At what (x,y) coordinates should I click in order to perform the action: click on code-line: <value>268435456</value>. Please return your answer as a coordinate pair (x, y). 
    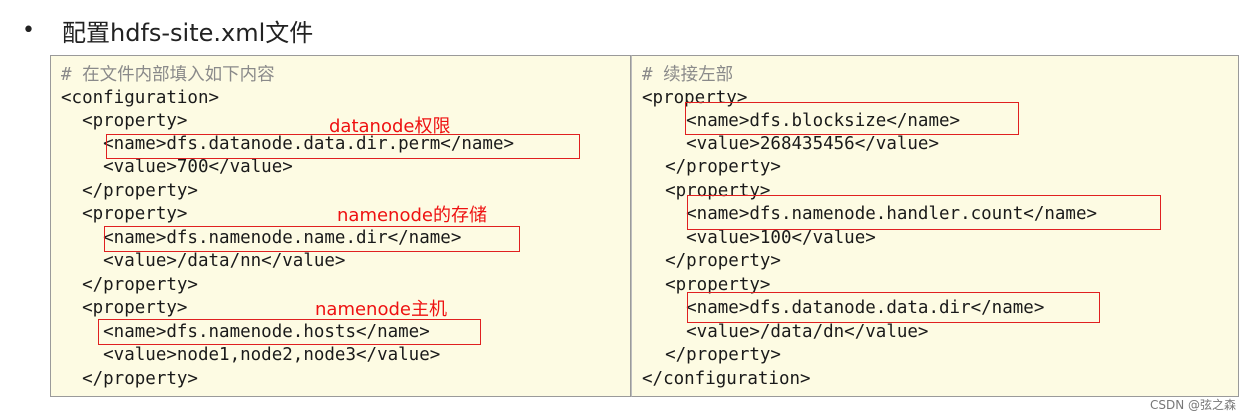
    Looking at the image, I should click on (792, 144).